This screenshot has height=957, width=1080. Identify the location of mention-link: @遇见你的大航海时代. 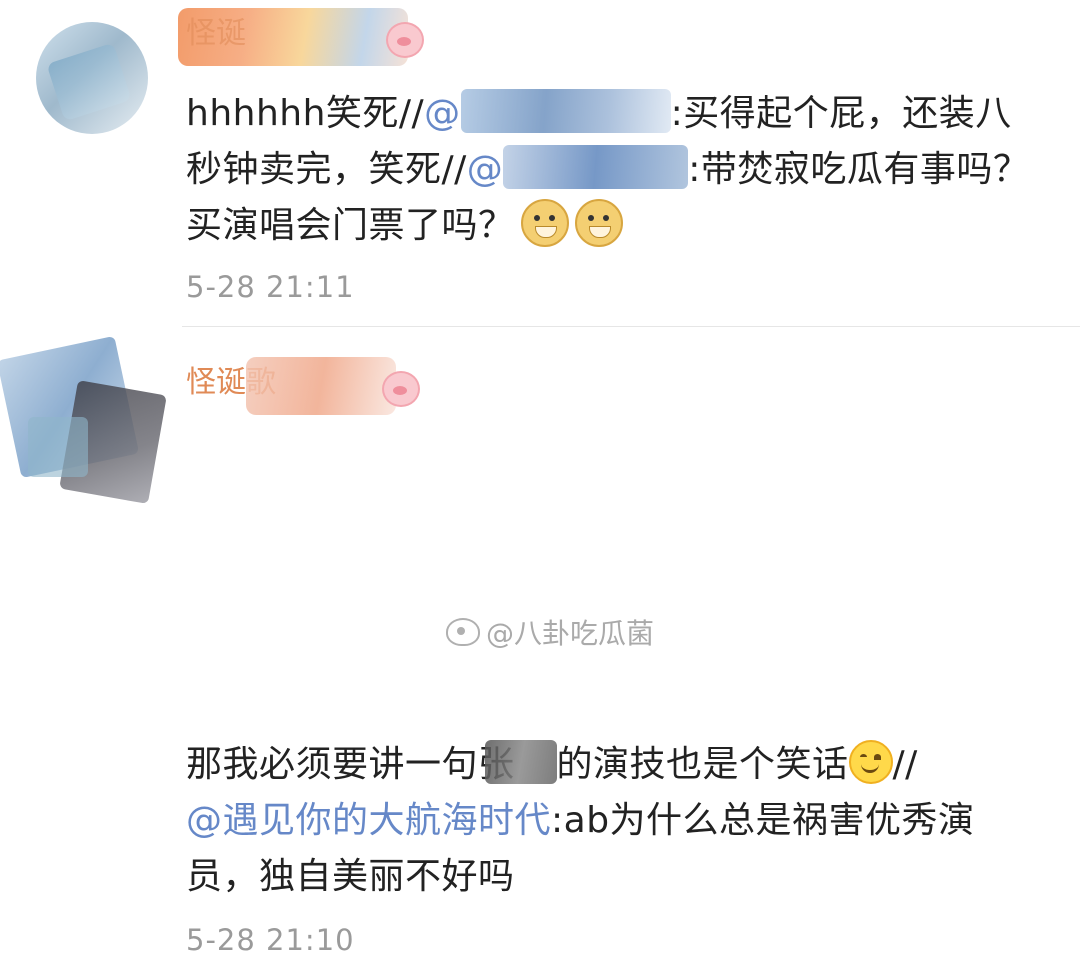
(368, 820).